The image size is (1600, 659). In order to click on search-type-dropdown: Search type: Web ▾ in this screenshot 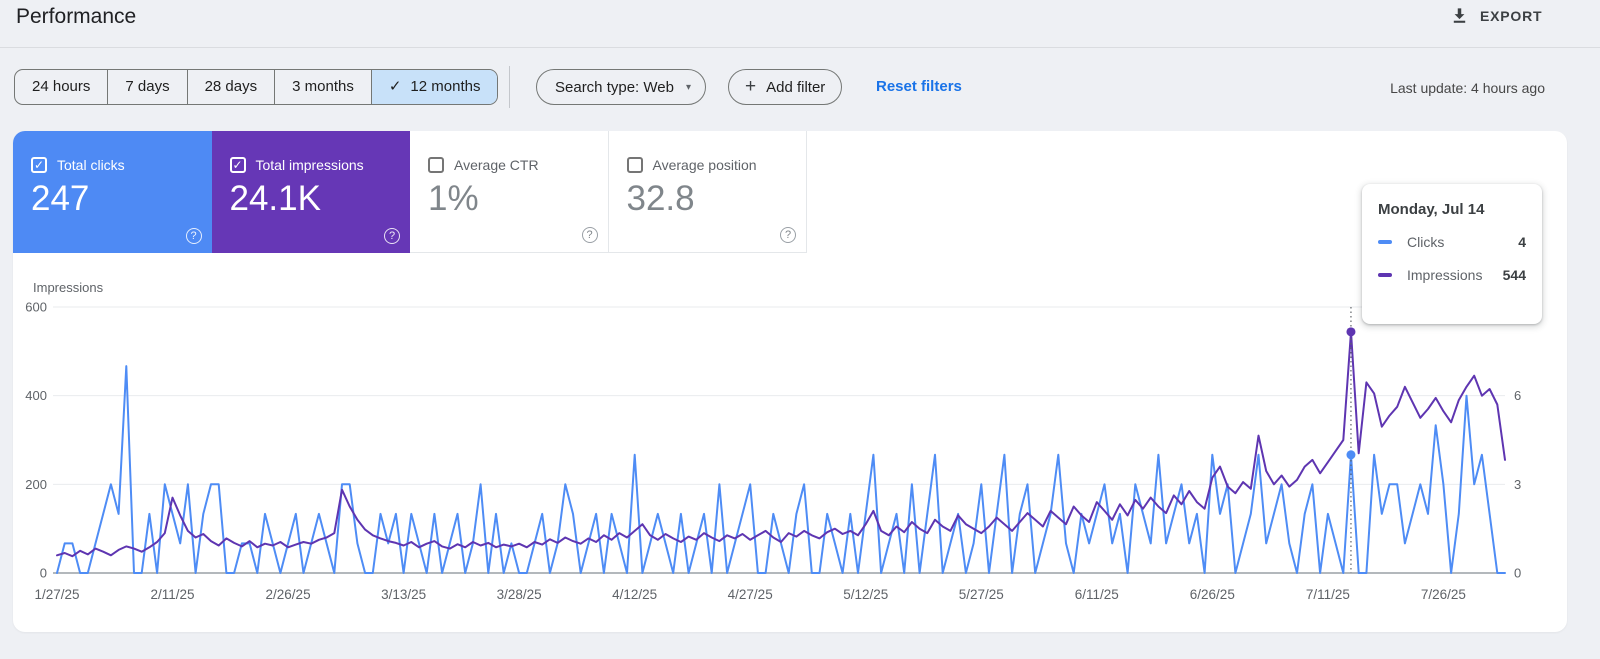, I will do `click(621, 87)`.